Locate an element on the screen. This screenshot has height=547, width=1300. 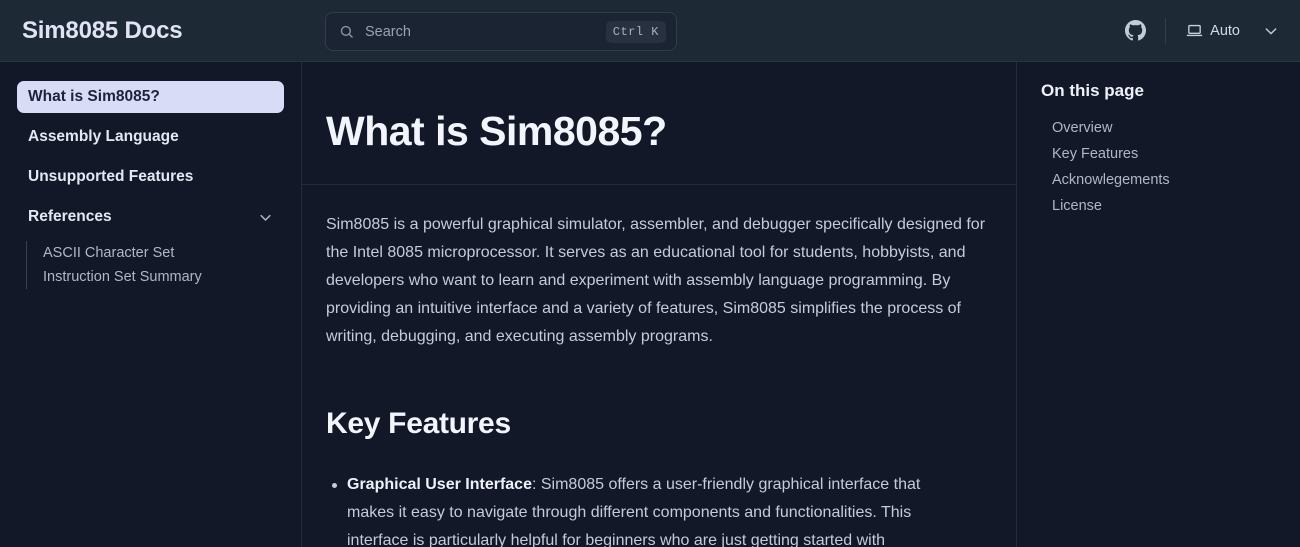
sidebar-item-label: References is located at coordinates (70, 216).